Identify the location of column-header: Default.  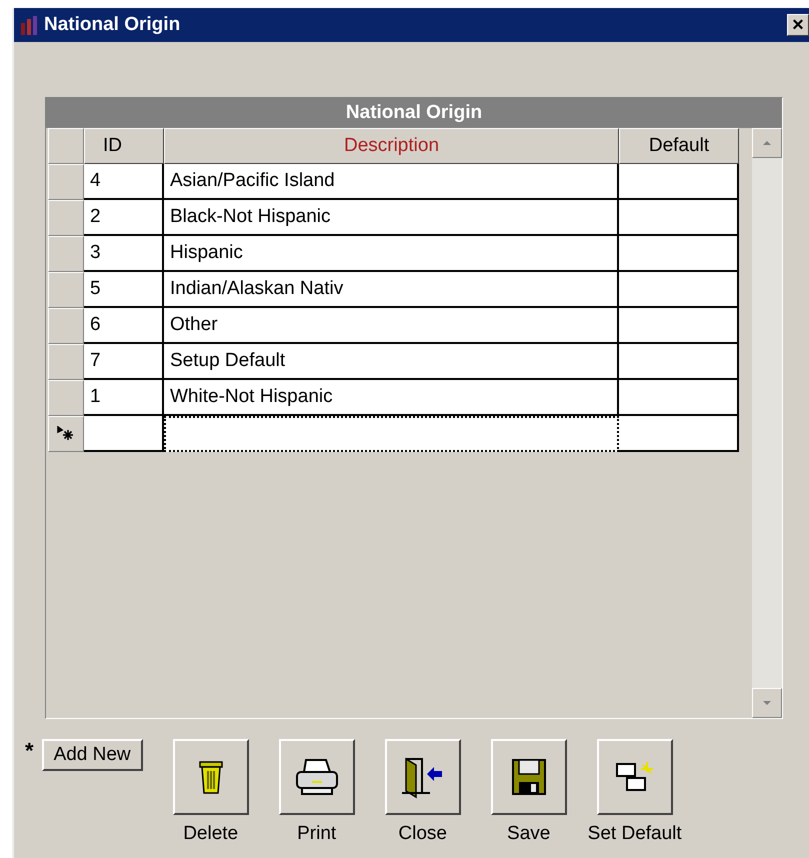
(679, 146).